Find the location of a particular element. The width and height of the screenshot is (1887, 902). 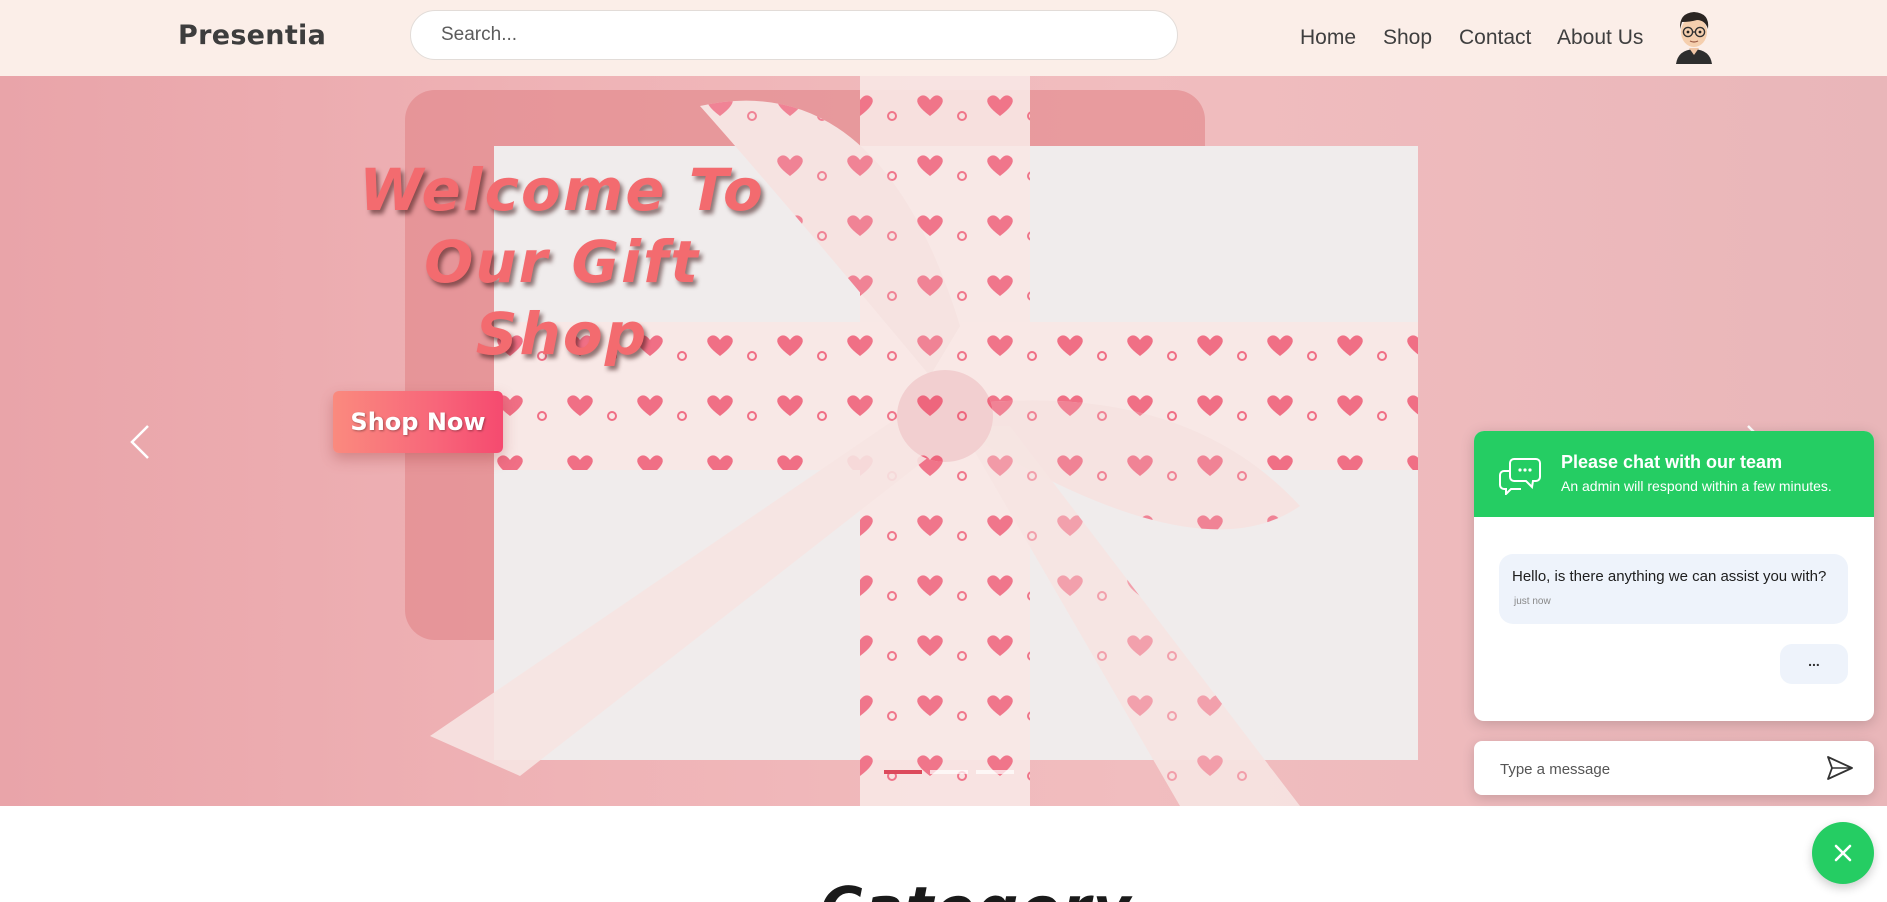

close-icon is located at coordinates (1843, 853).